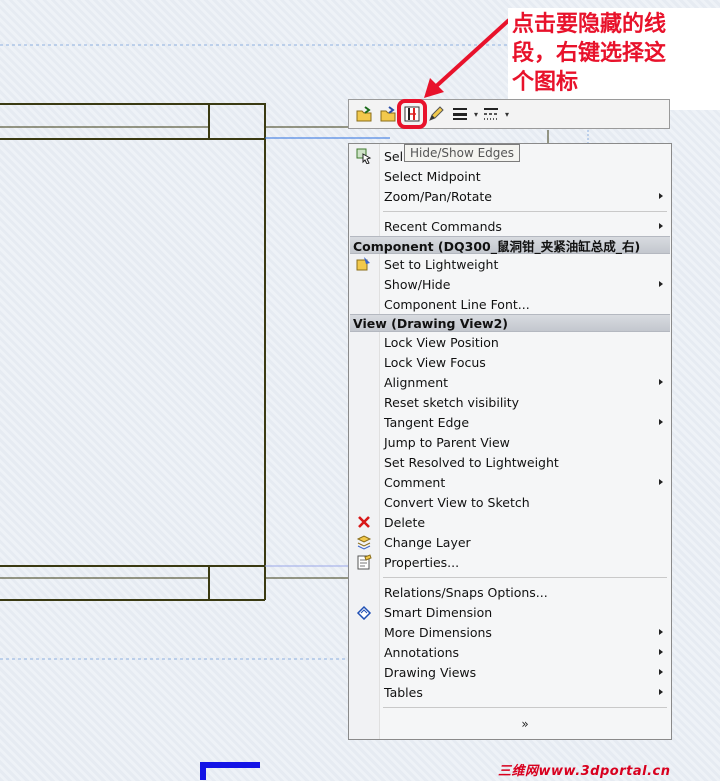  Describe the element at coordinates (491, 114) in the screenshot. I see `line-style-icon` at that location.